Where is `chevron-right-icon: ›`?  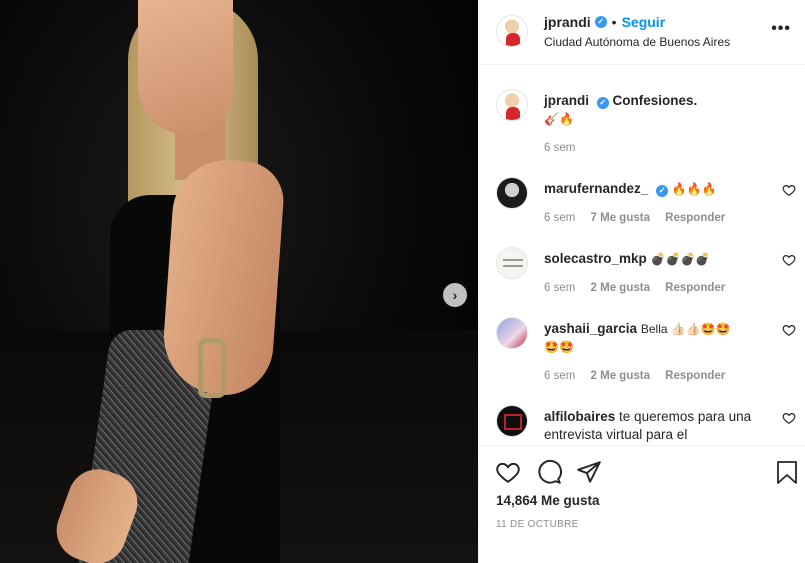
chevron-right-icon: › is located at coordinates (455, 295).